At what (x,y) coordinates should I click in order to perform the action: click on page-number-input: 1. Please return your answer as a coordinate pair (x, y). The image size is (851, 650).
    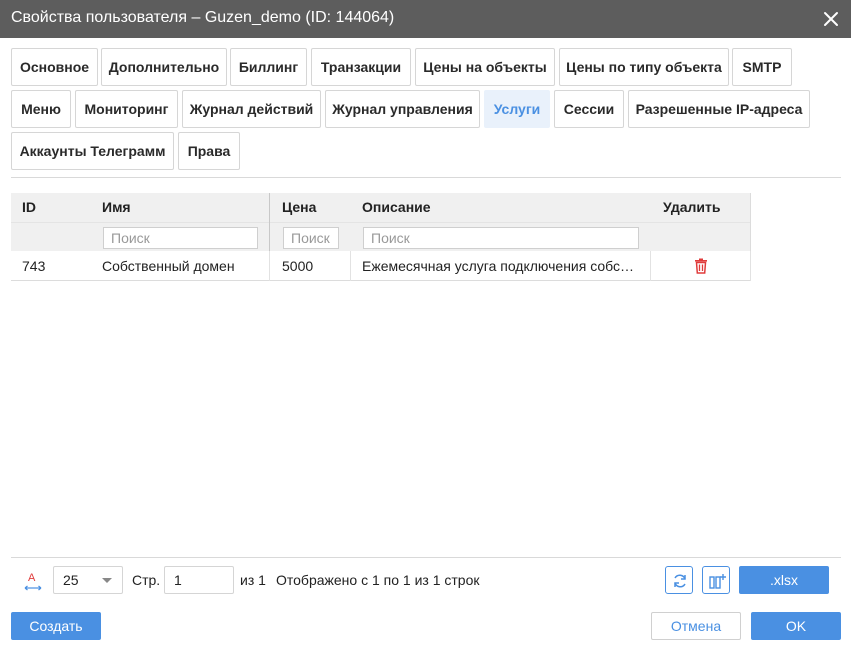
    Looking at the image, I should click on (199, 580).